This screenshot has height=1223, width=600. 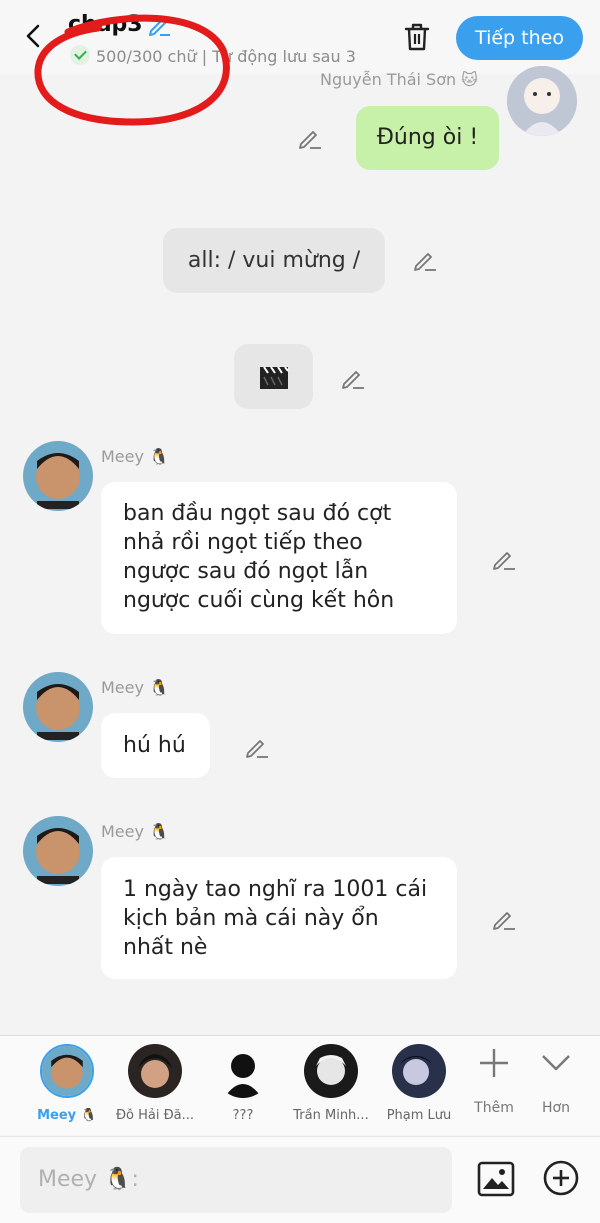 What do you see at coordinates (236, 1180) in the screenshot?
I see `message-input: Meey 🐧:` at bounding box center [236, 1180].